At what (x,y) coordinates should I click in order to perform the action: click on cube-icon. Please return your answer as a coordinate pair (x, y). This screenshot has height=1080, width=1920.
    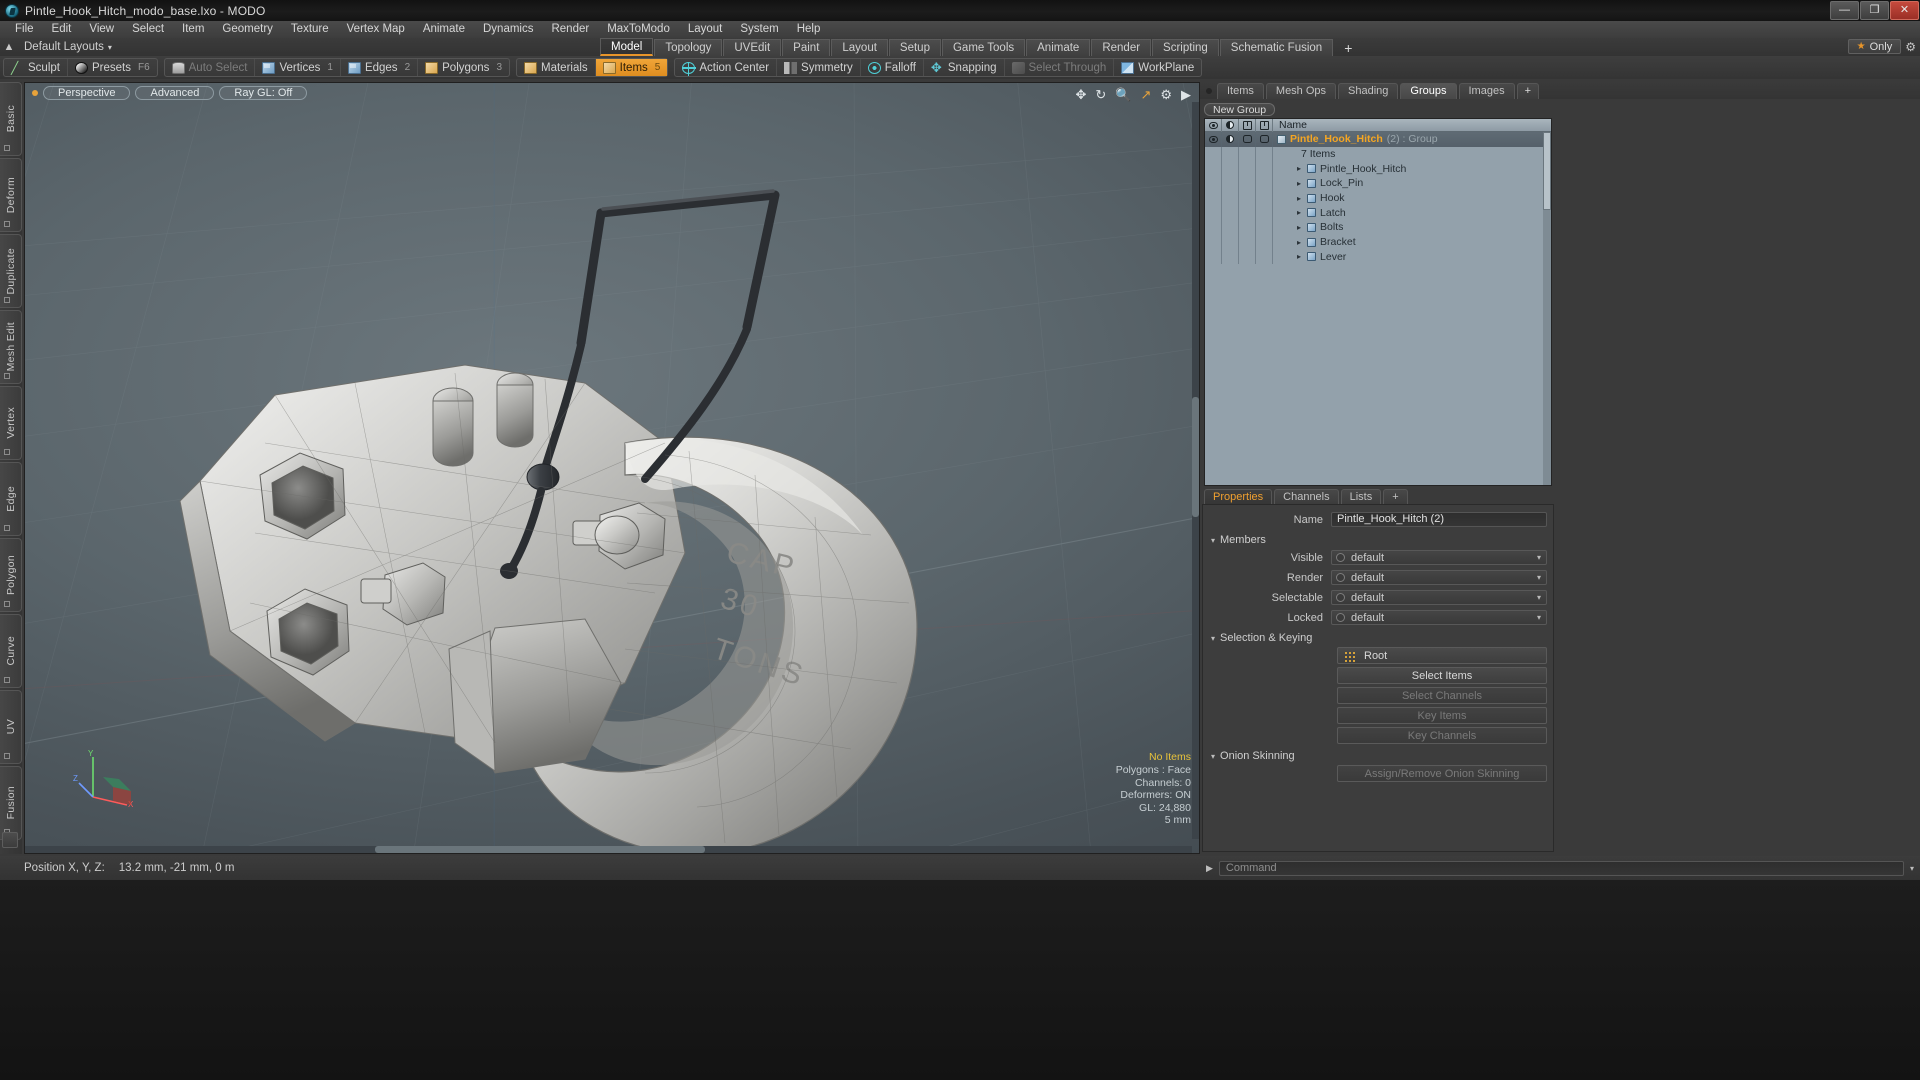
    Looking at the image, I should click on (1247, 125).